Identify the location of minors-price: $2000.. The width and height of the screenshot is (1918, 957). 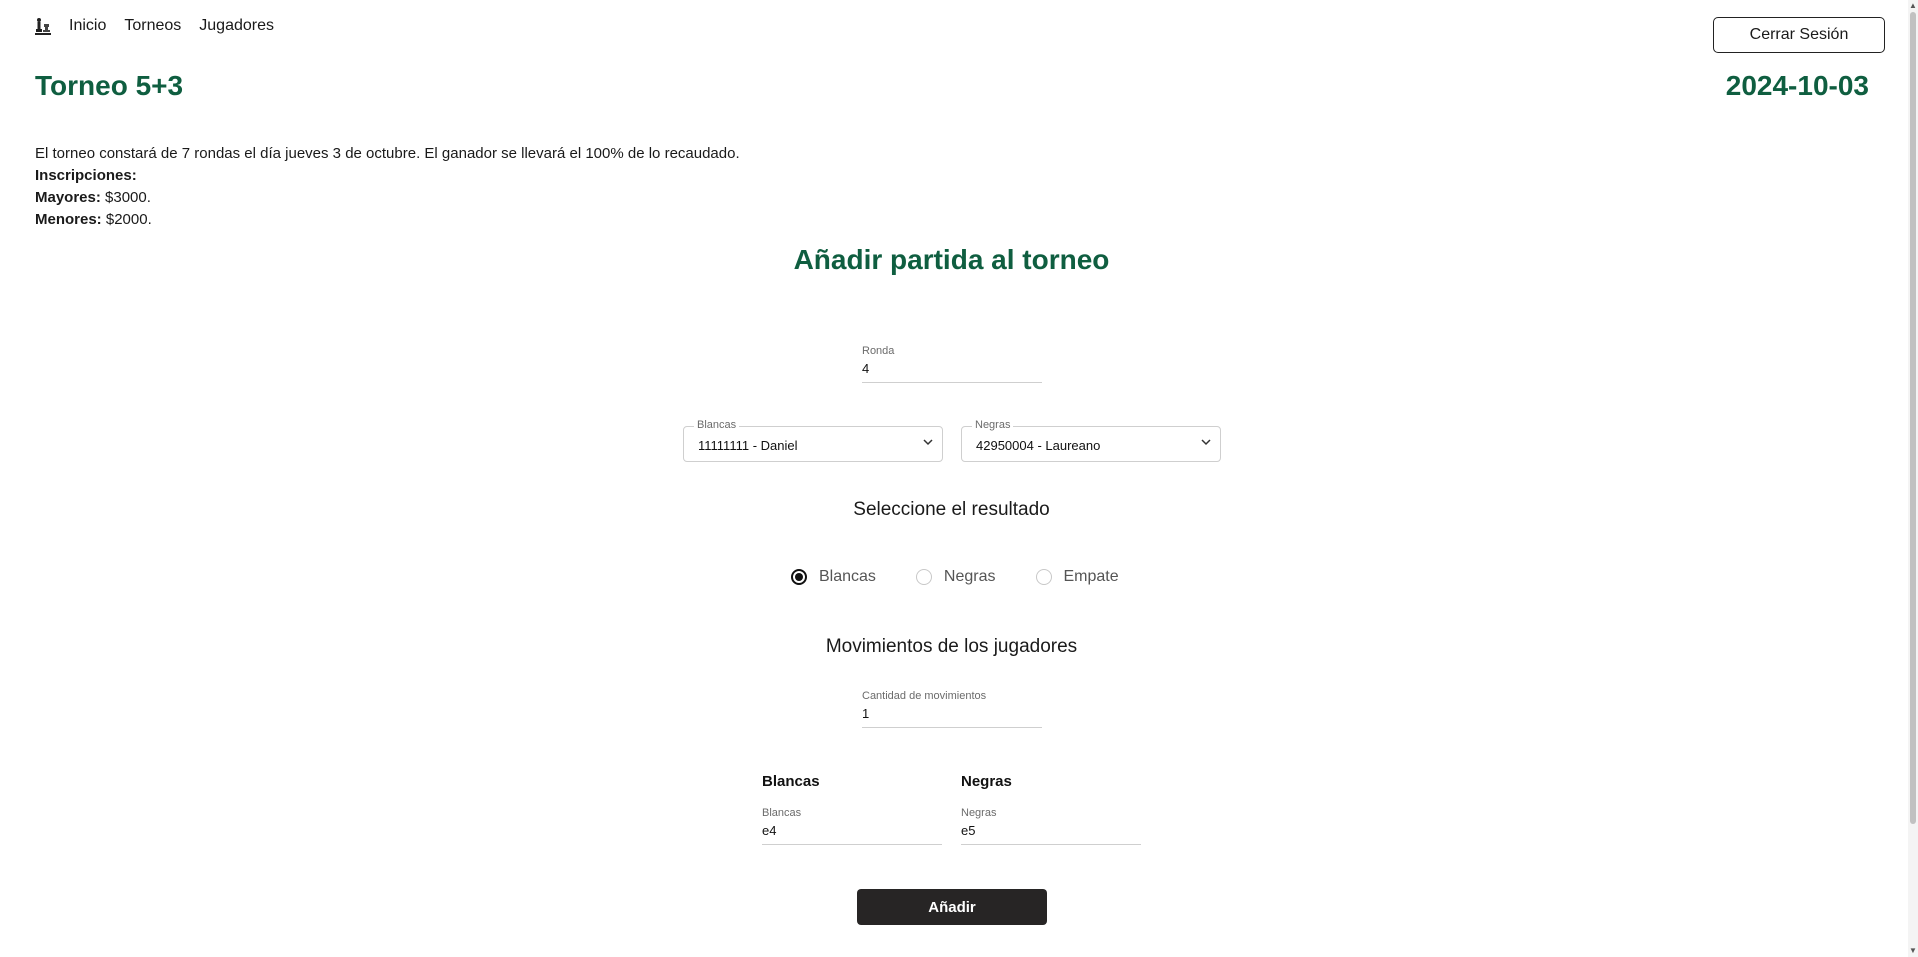
(126, 219).